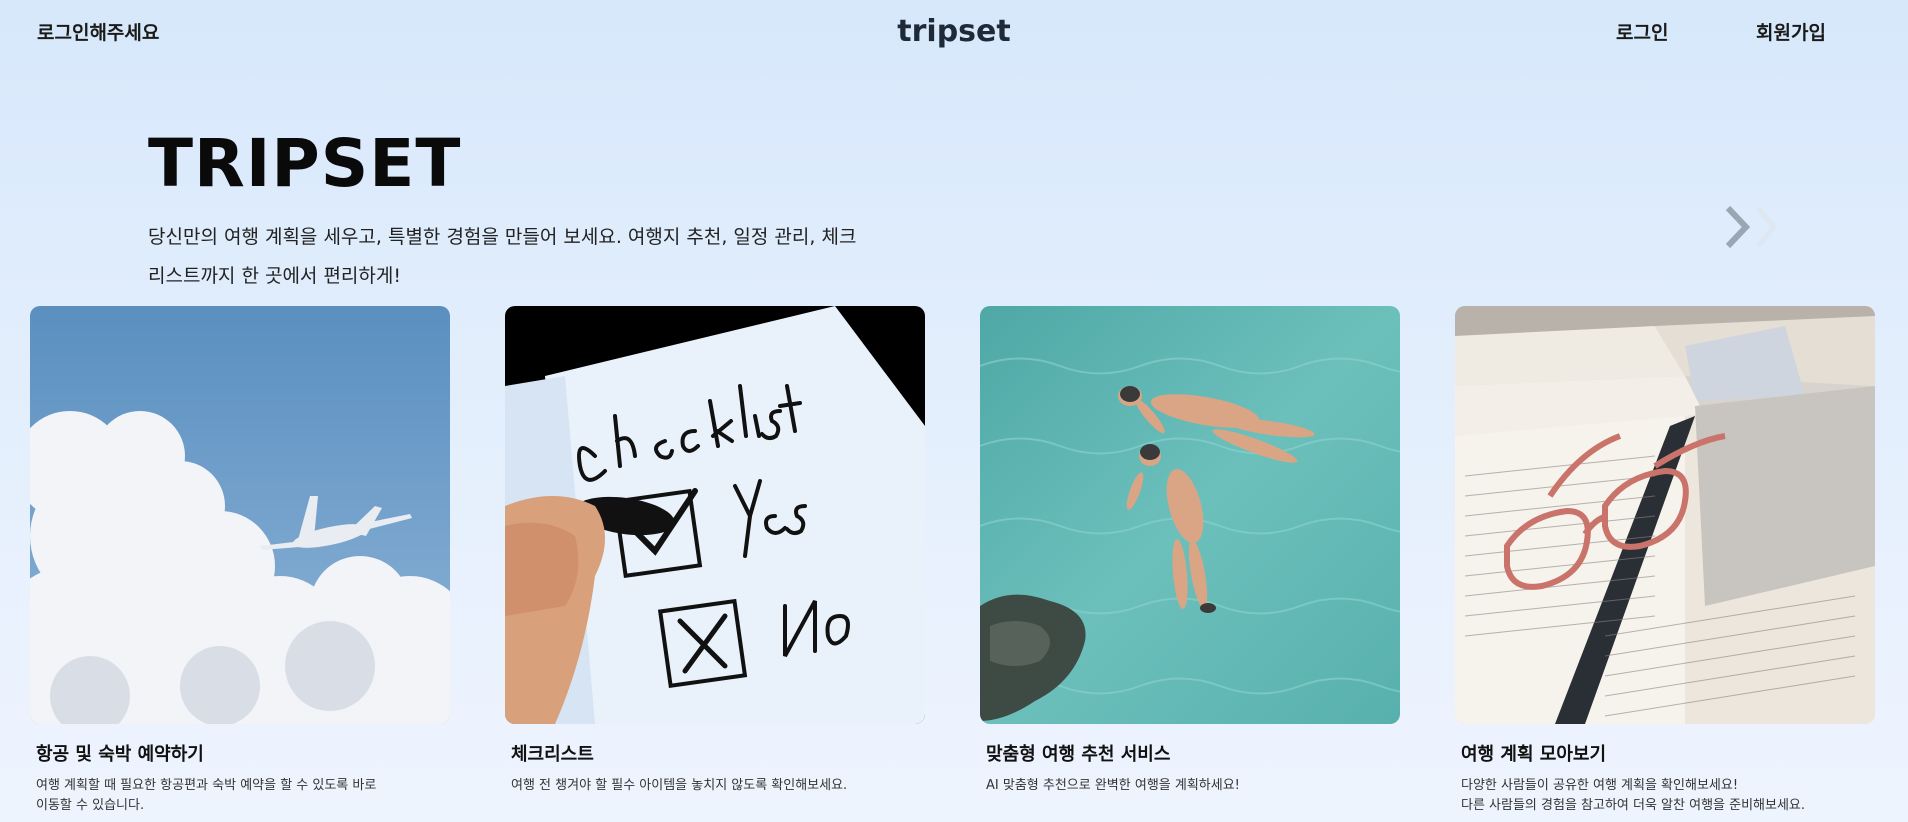 The image size is (1908, 822). I want to click on card-recommendation: 맞춤형 여행 추천 서비스 AI 맞춤형 추천으로 완벽한 여행을 계획하세요!, so click(1190, 564).